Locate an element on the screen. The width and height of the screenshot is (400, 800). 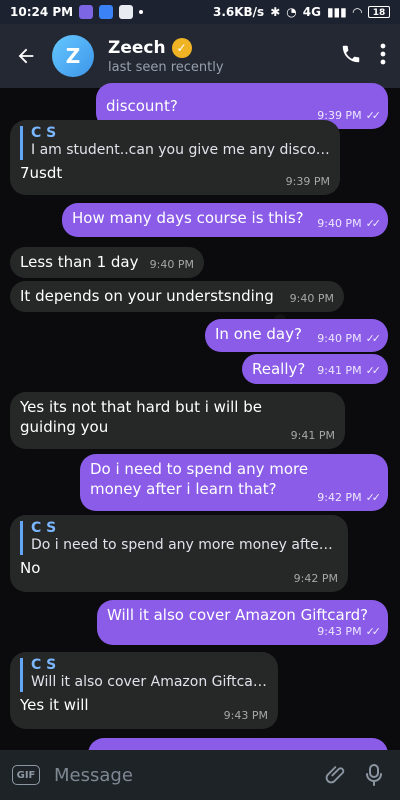
avatar: Z is located at coordinates (73, 56).